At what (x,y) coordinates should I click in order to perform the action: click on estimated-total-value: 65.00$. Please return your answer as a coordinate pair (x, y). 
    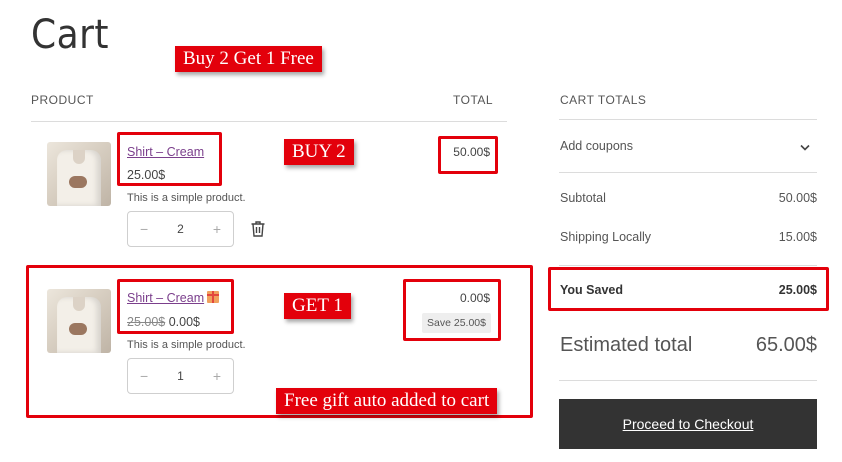
    Looking at the image, I should click on (786, 345).